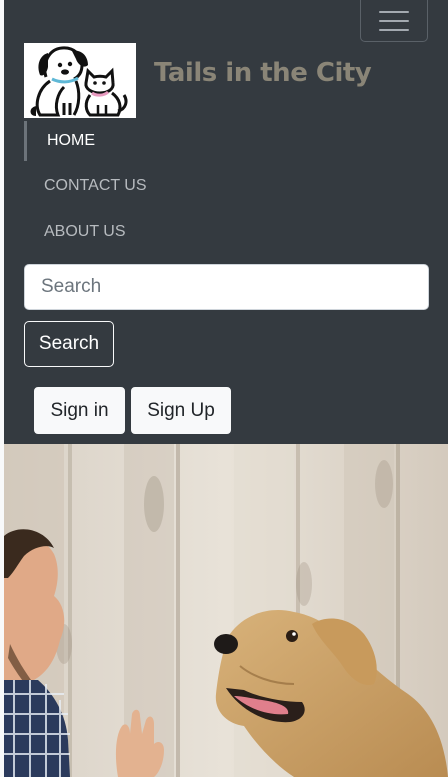 The height and width of the screenshot is (777, 448). Describe the element at coordinates (394, 11) in the screenshot. I see `hamburger-menu-icon` at that location.